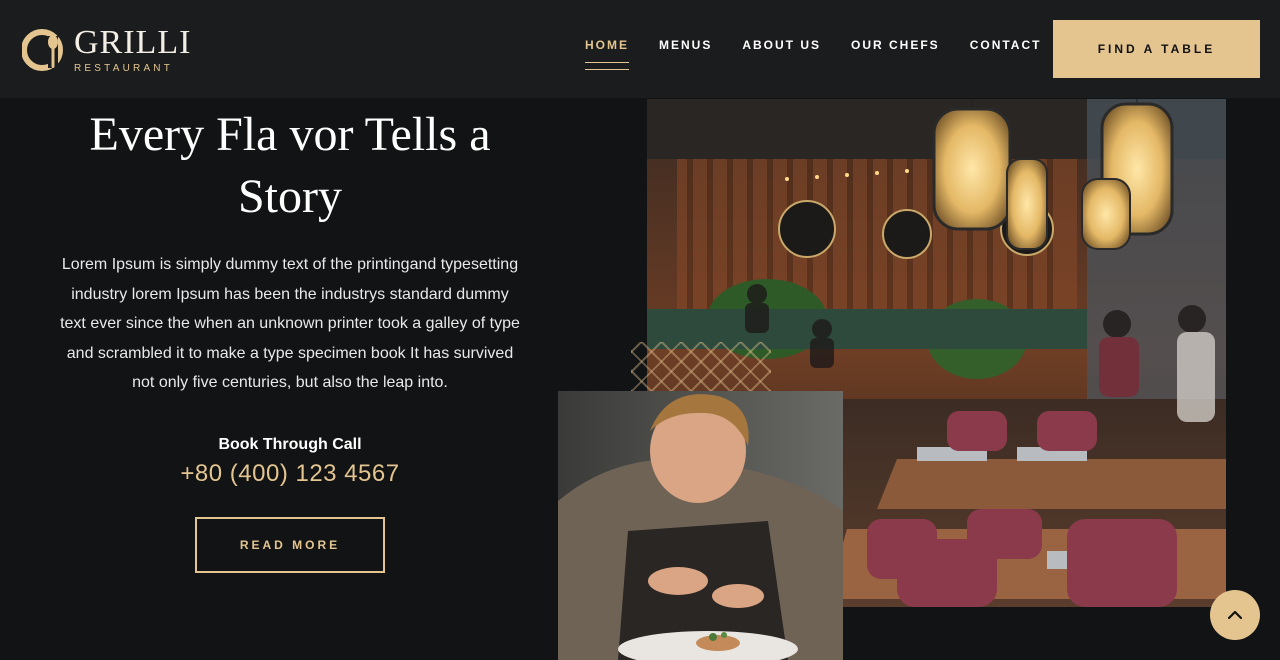 This screenshot has width=1280, height=660. I want to click on brand-tagline: RESTAURANT, so click(124, 68).